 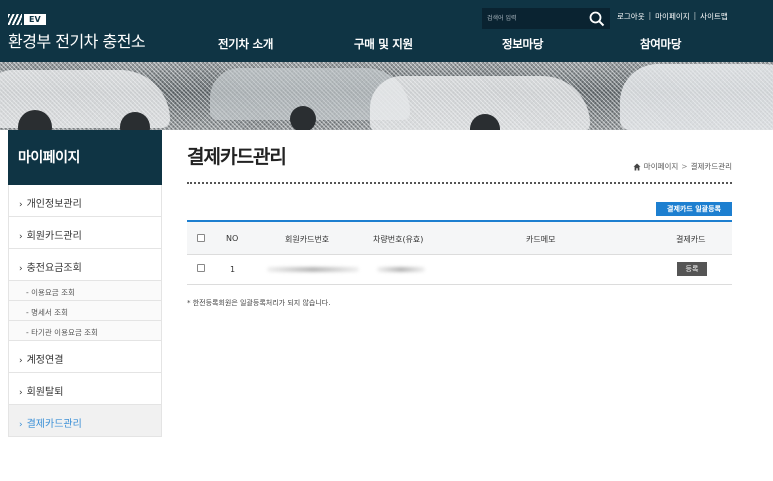 What do you see at coordinates (259, 303) in the screenshot?
I see `notice-text: * 한전등록회원은 일괄등록처리가 되지 않습니다.` at bounding box center [259, 303].